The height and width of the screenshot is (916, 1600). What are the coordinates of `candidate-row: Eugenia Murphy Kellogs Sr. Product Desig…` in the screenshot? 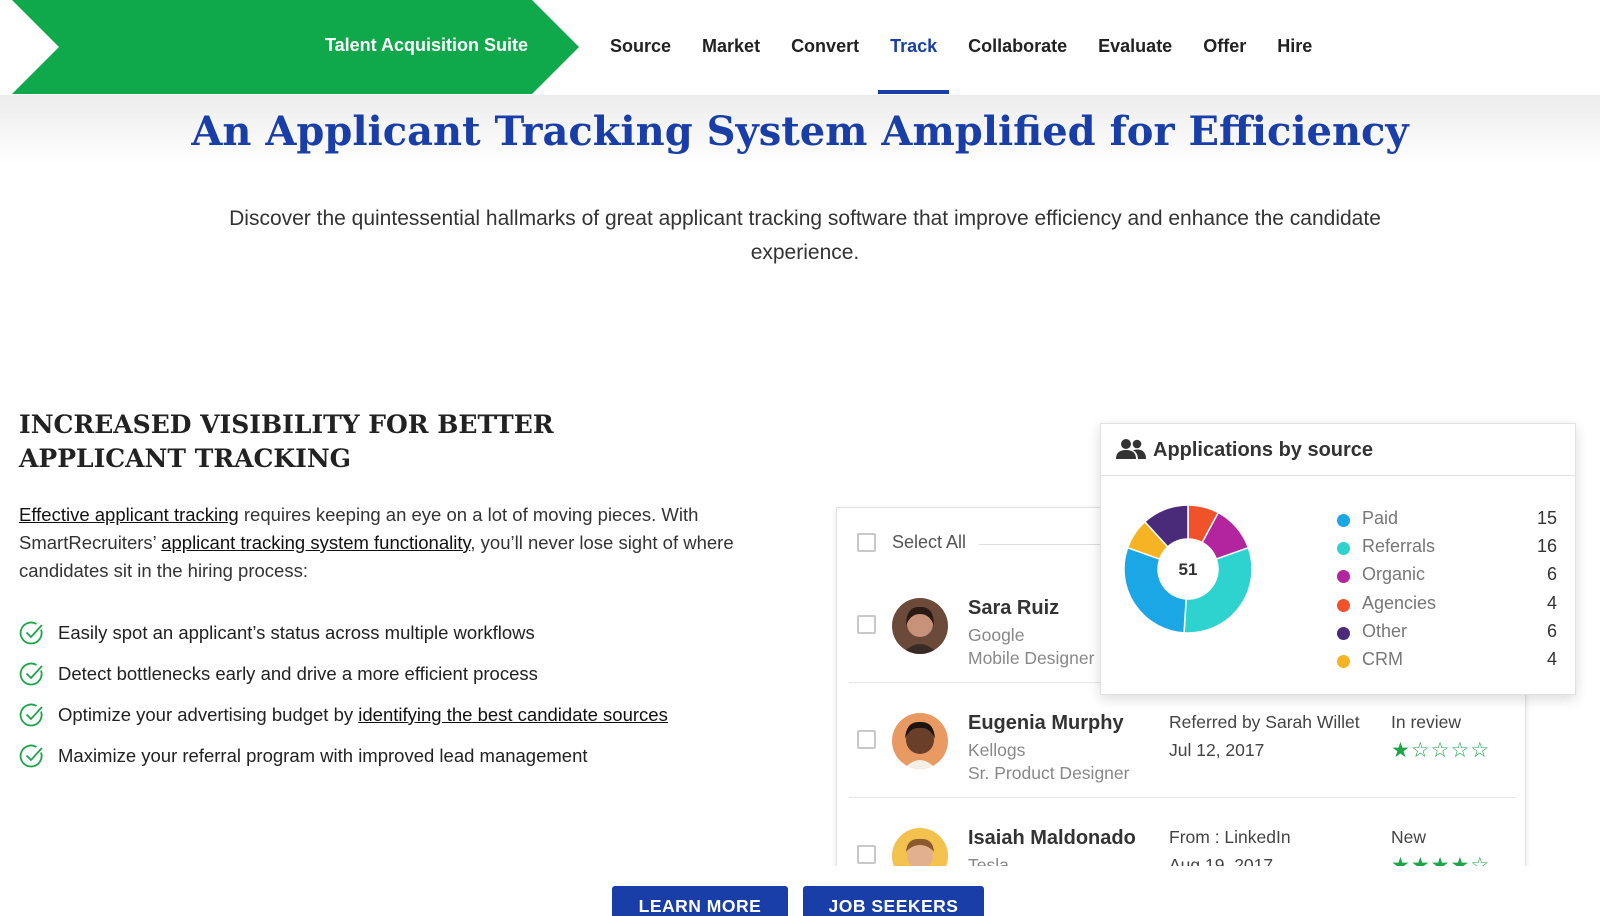 It's located at (1182, 739).